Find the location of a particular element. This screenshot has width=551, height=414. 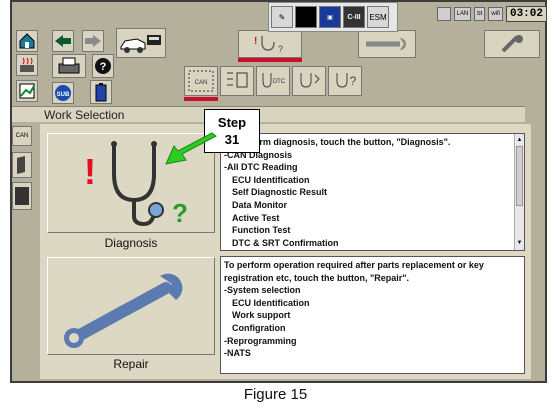

floating-taskbar: ✎ ▣ C-III ESM is located at coordinates (333, 17).